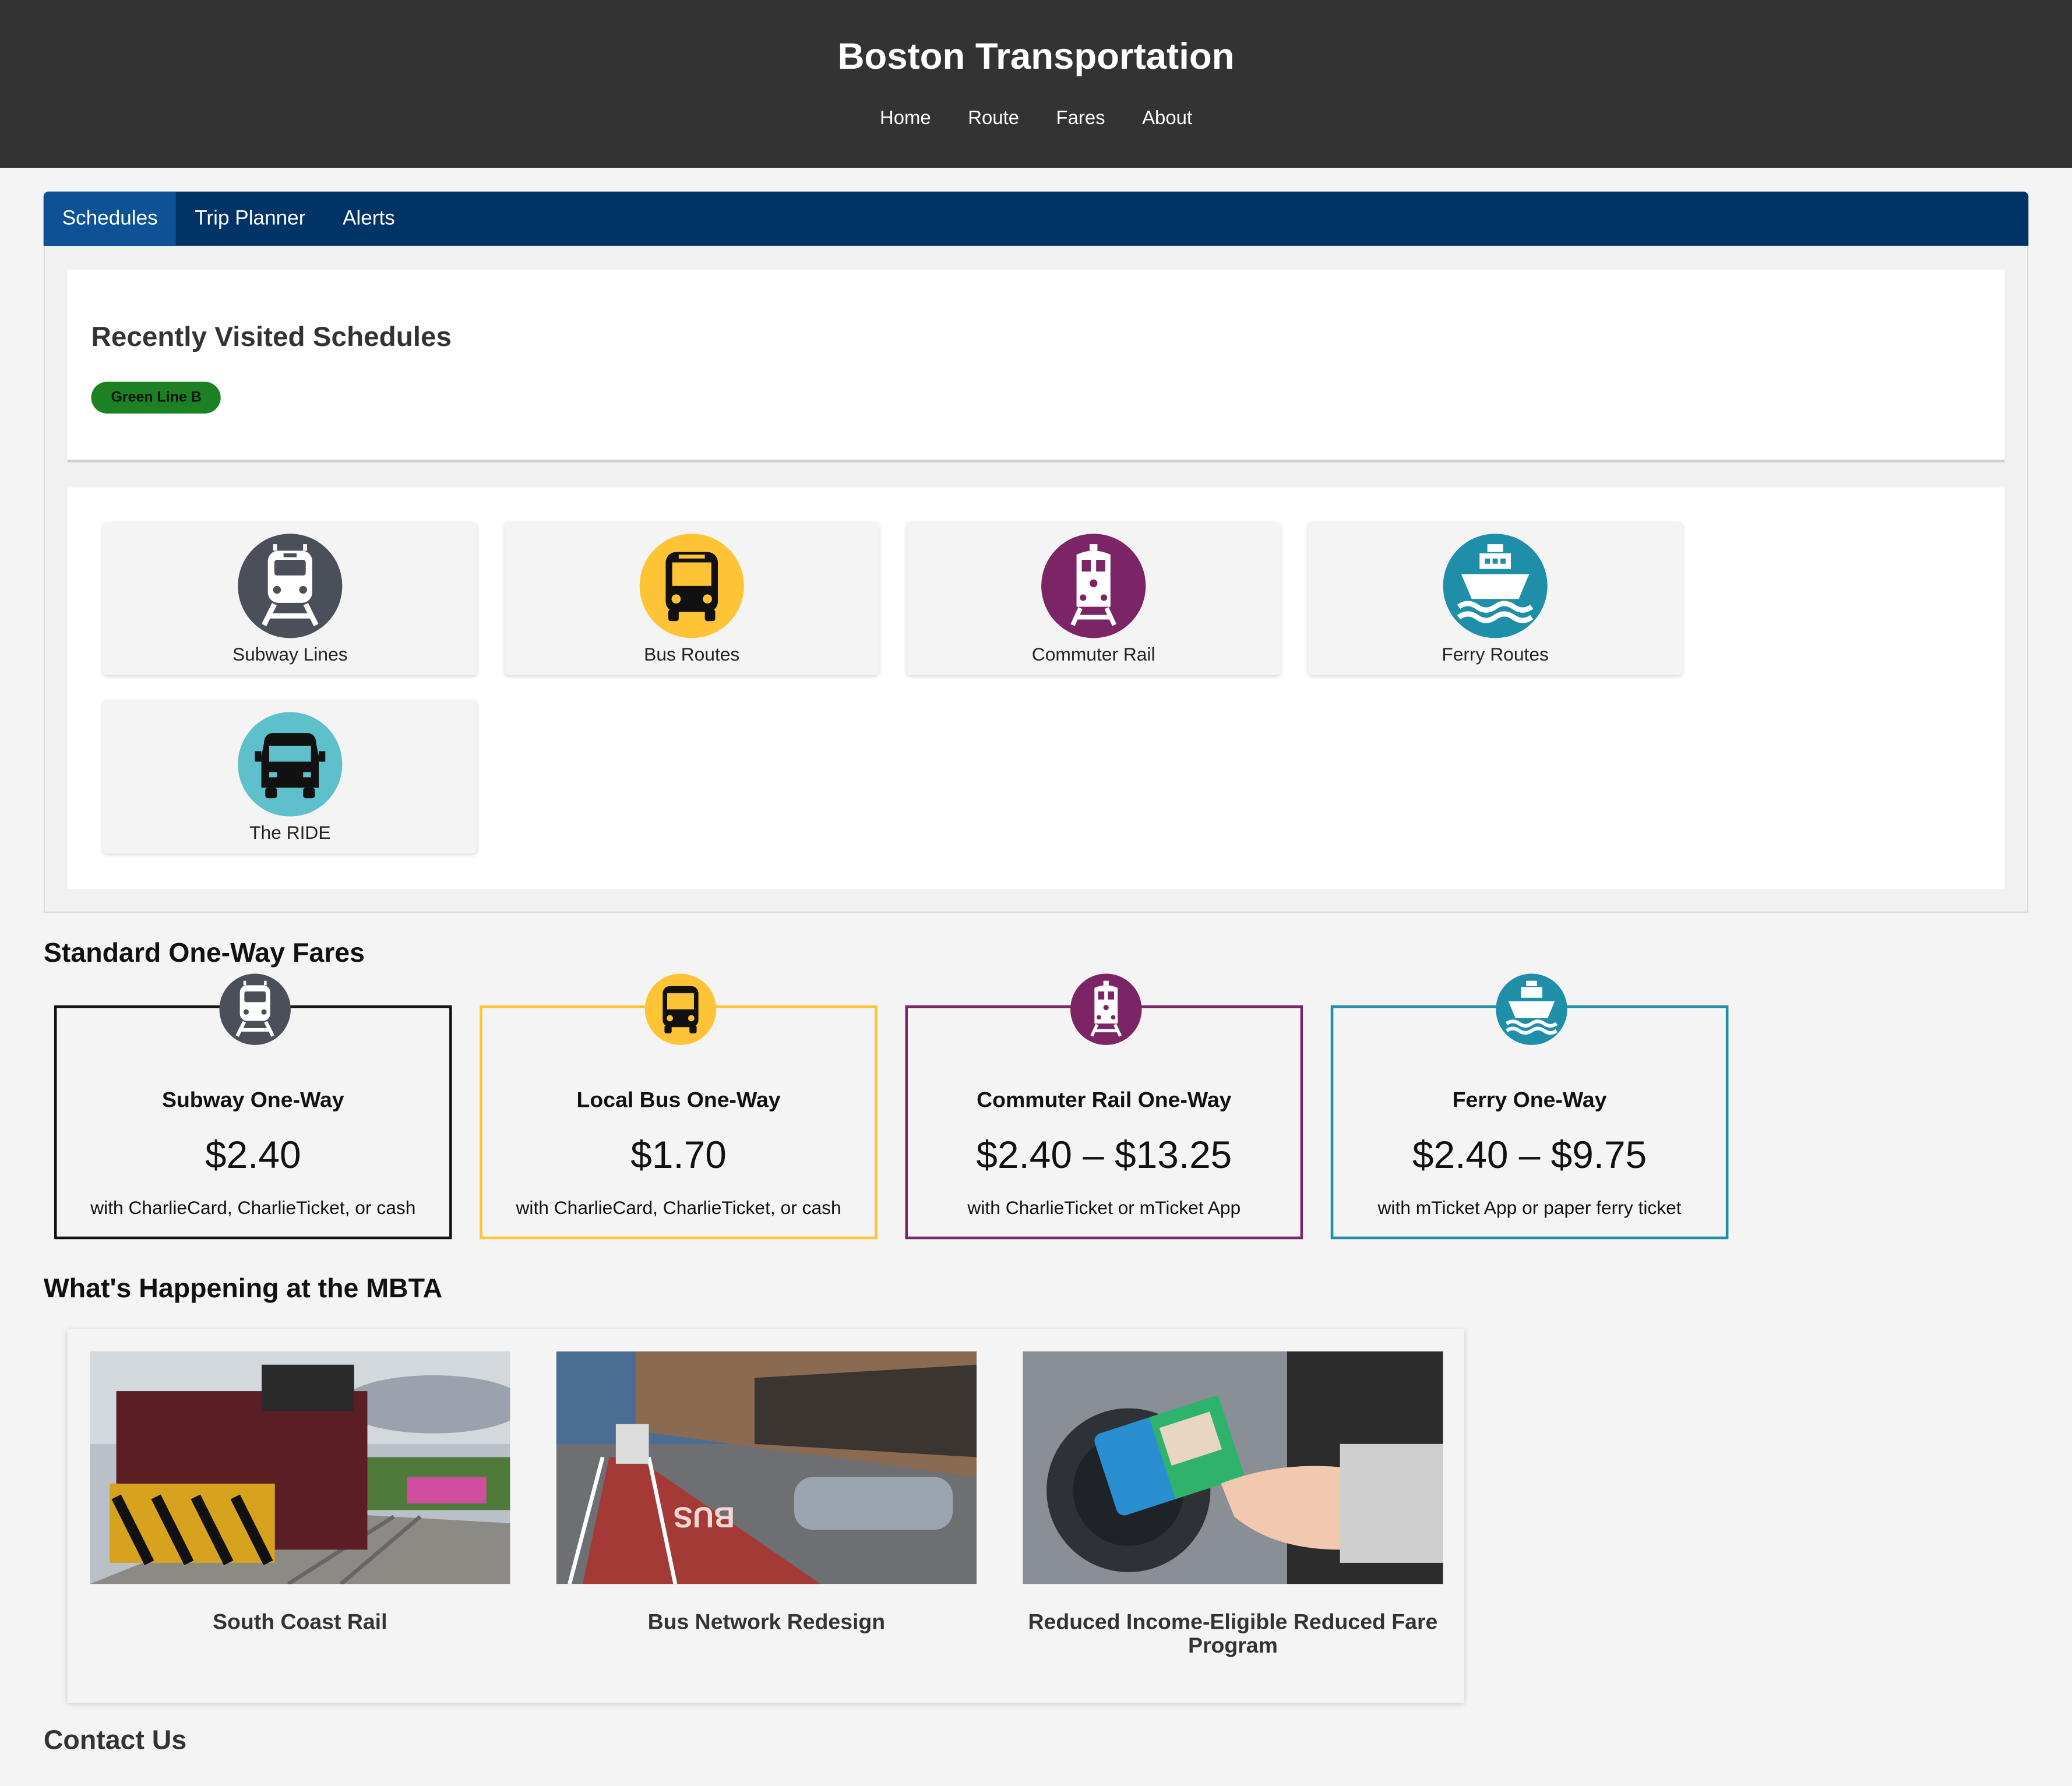  I want to click on ride-van-icon, so click(290, 764).